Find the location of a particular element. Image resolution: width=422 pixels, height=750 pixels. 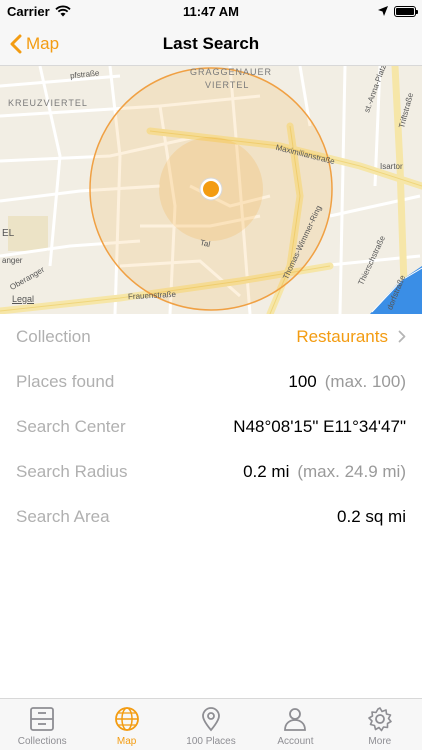

collection-label: Collection is located at coordinates (53, 336).